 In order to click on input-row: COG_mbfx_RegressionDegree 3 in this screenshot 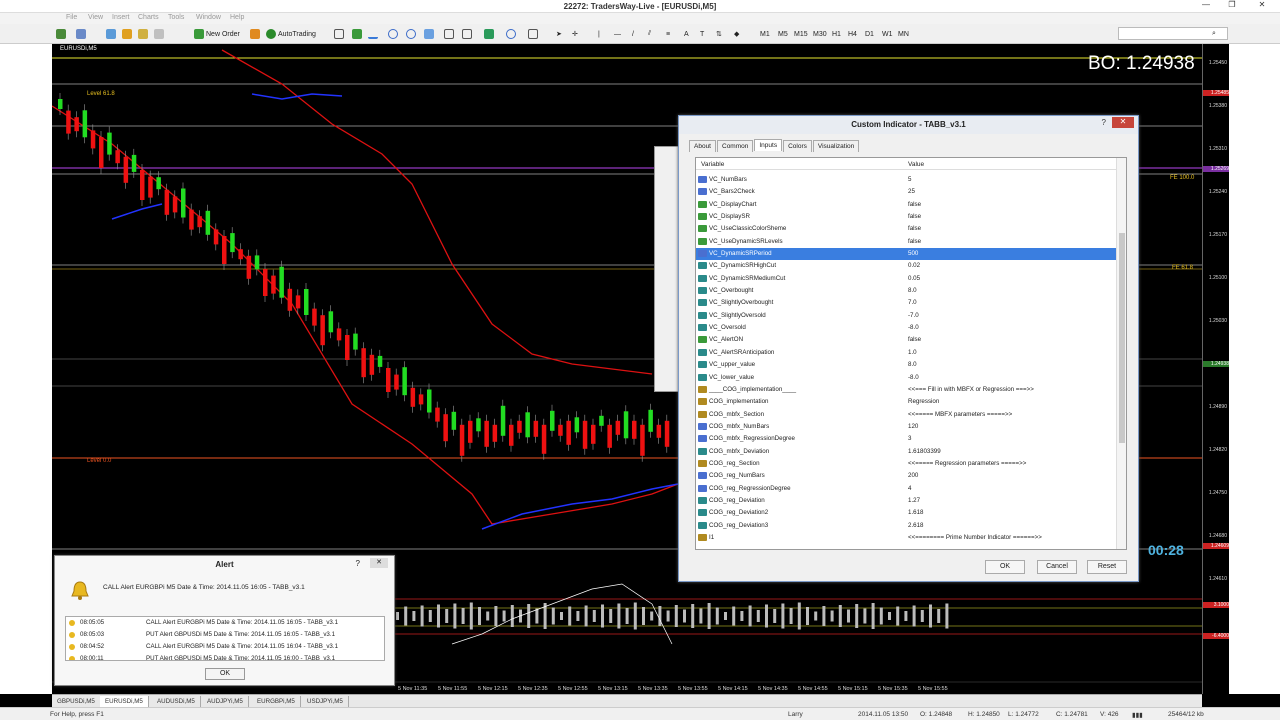, I will do `click(906, 439)`.